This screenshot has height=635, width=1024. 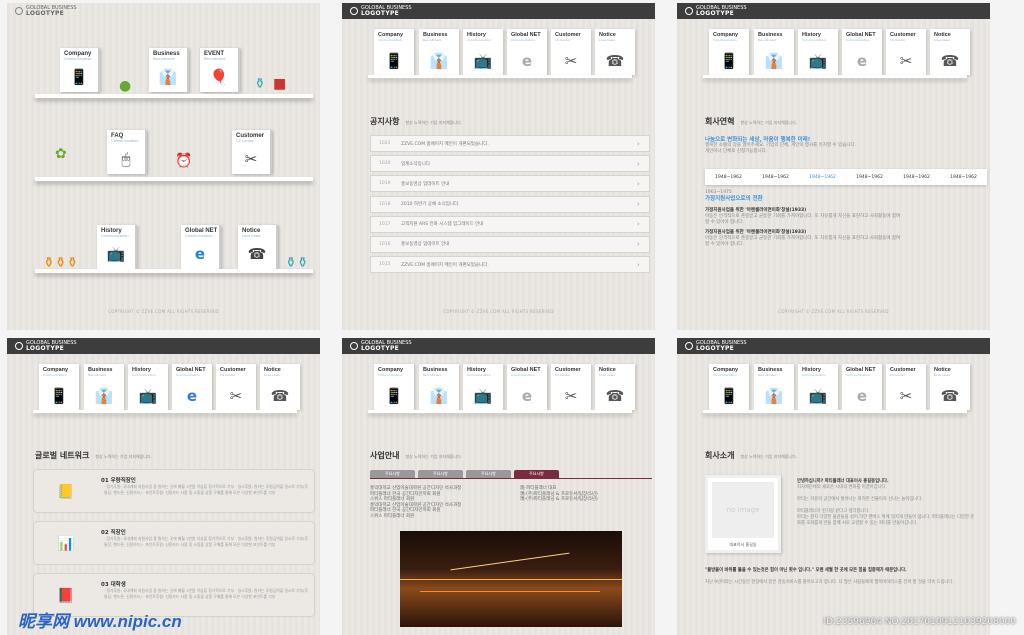 I want to click on nav-label: Notice, so click(x=607, y=35).